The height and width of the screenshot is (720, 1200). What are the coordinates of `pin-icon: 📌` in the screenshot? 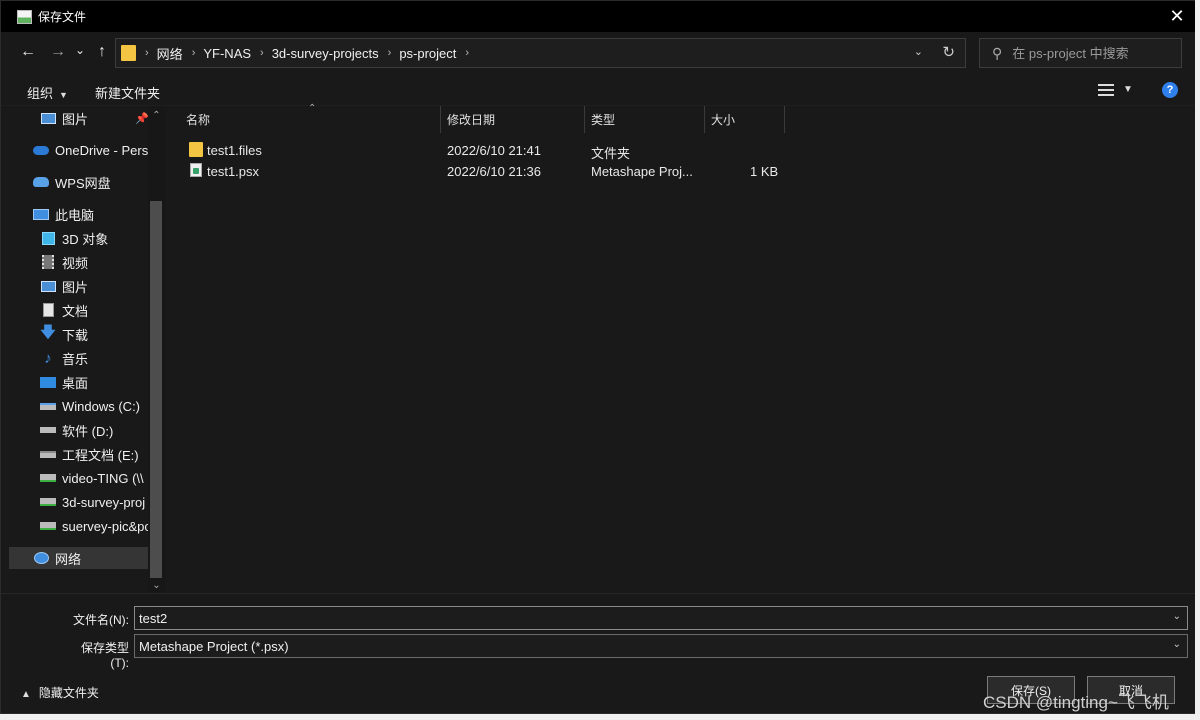 It's located at (142, 118).